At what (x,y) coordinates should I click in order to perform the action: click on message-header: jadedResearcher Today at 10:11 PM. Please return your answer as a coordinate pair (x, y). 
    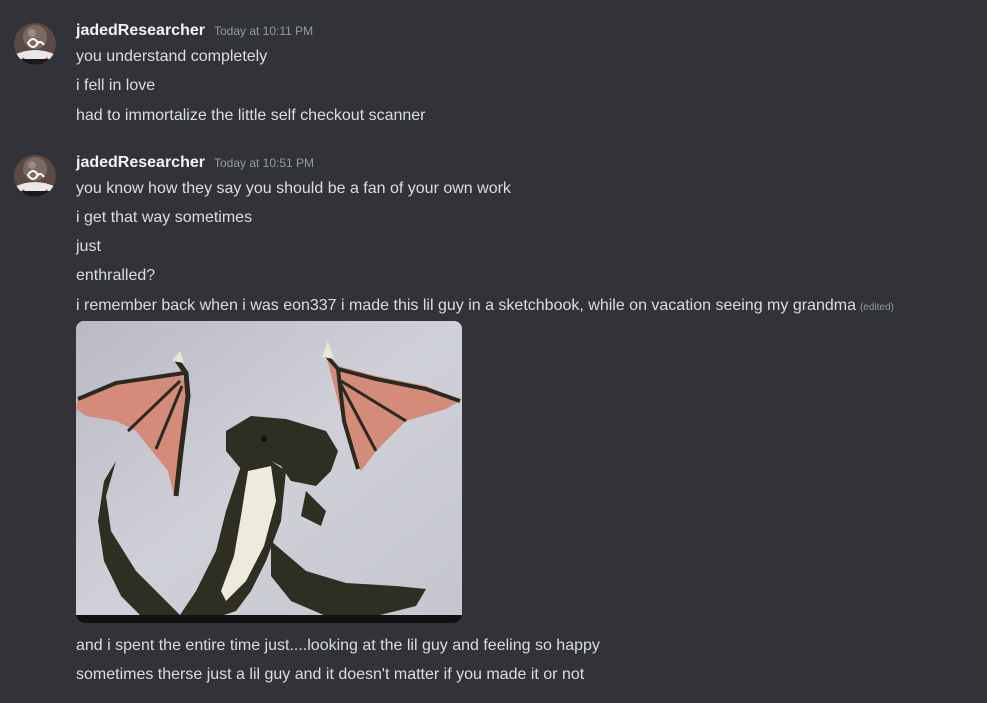
    Looking at the image, I should click on (194, 33).